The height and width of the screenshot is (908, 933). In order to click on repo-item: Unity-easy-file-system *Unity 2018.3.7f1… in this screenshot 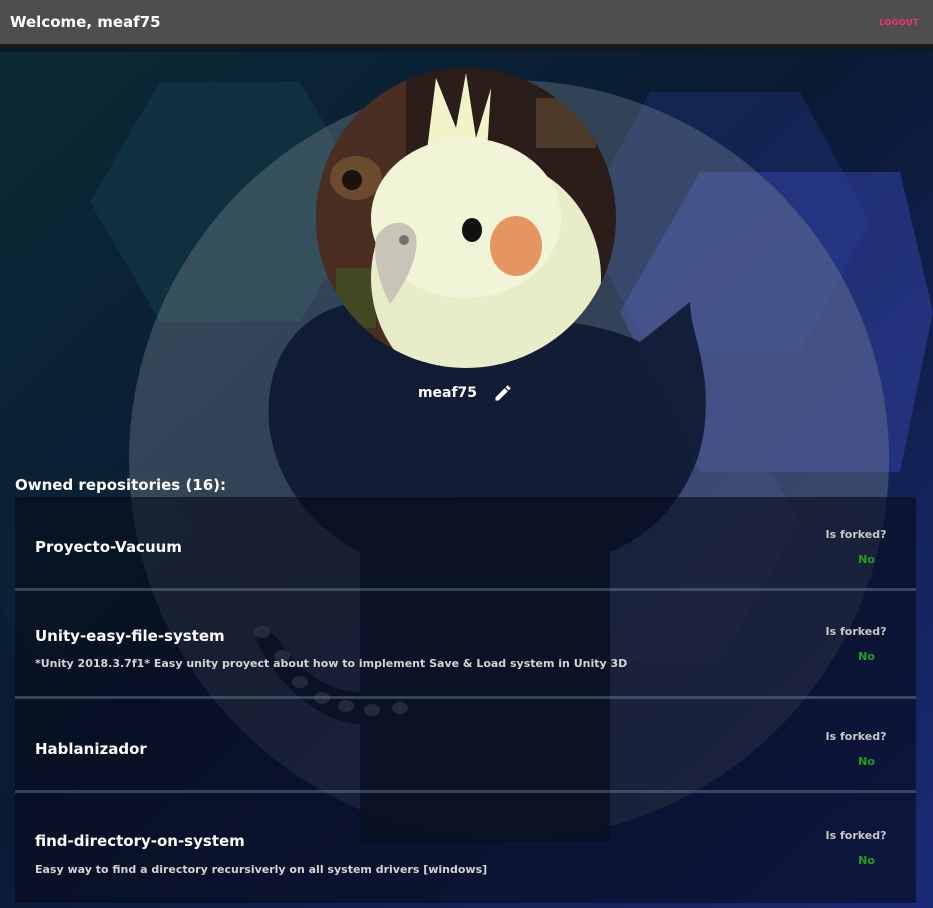, I will do `click(465, 645)`.